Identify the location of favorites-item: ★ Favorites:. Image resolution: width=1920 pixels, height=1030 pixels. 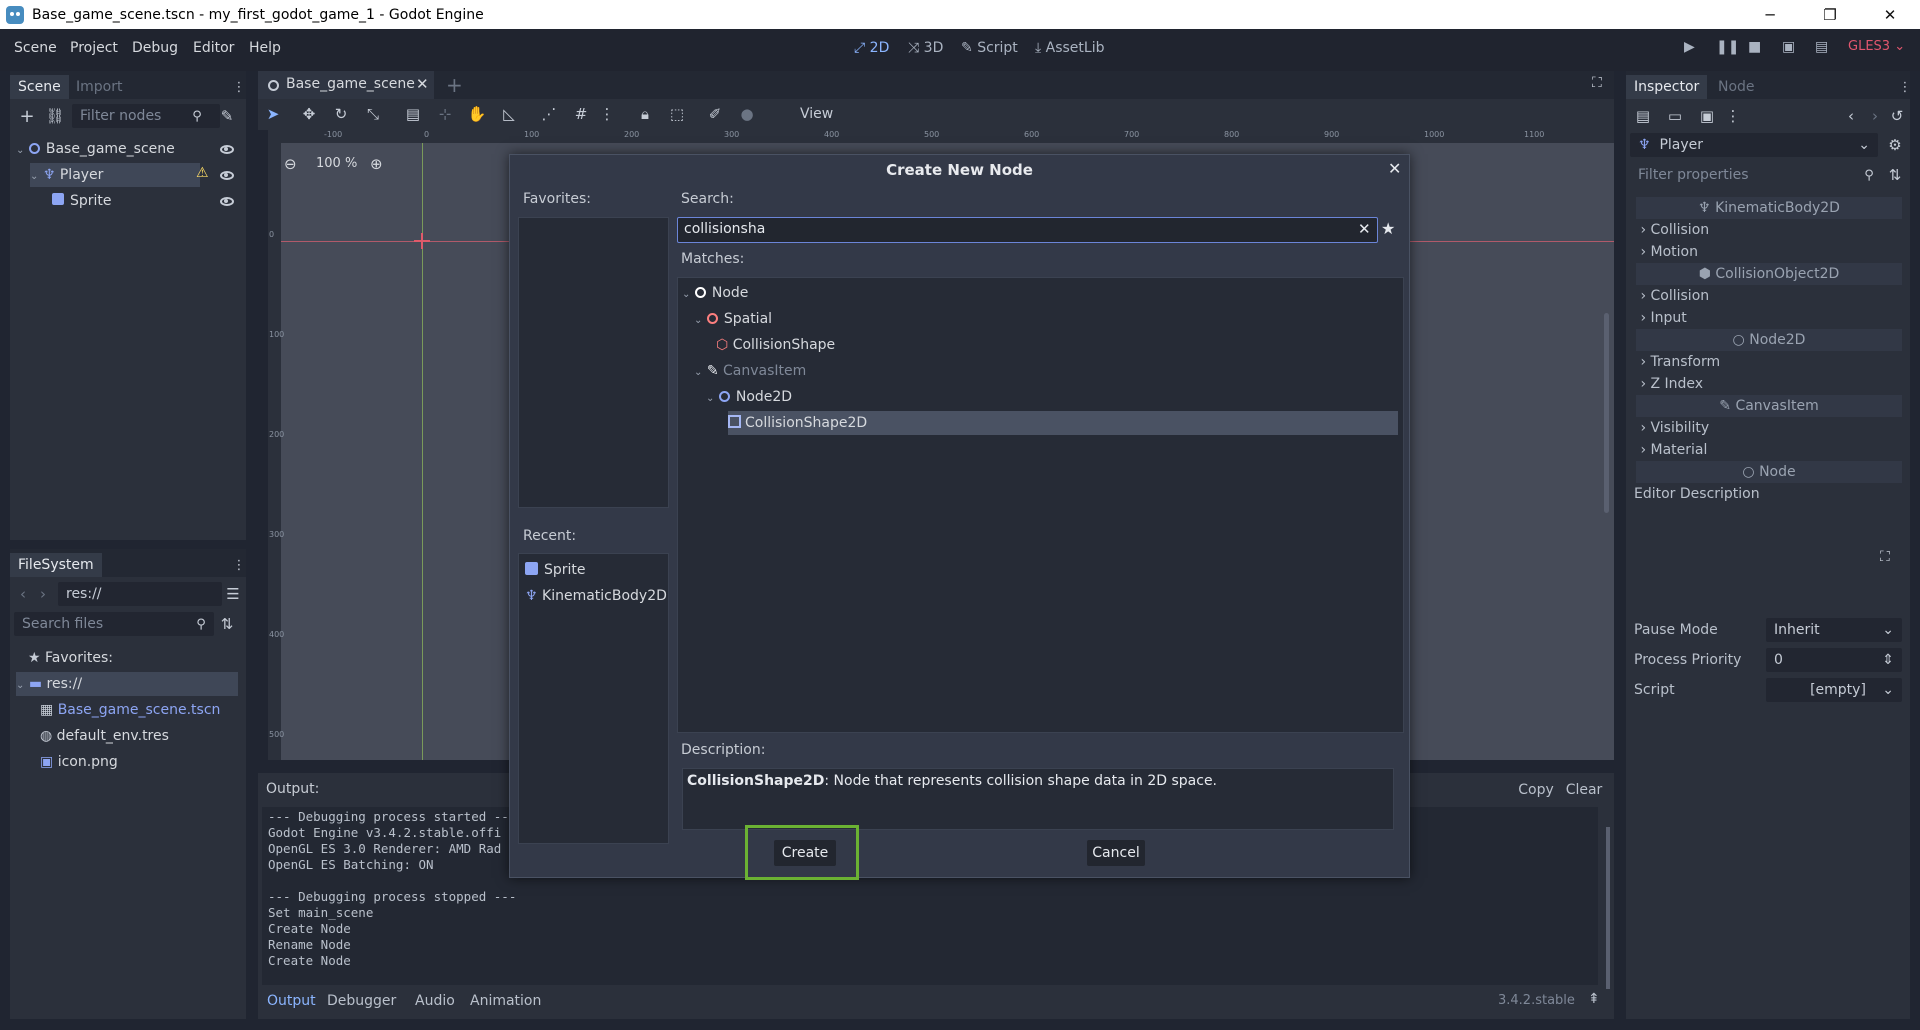
(70, 658).